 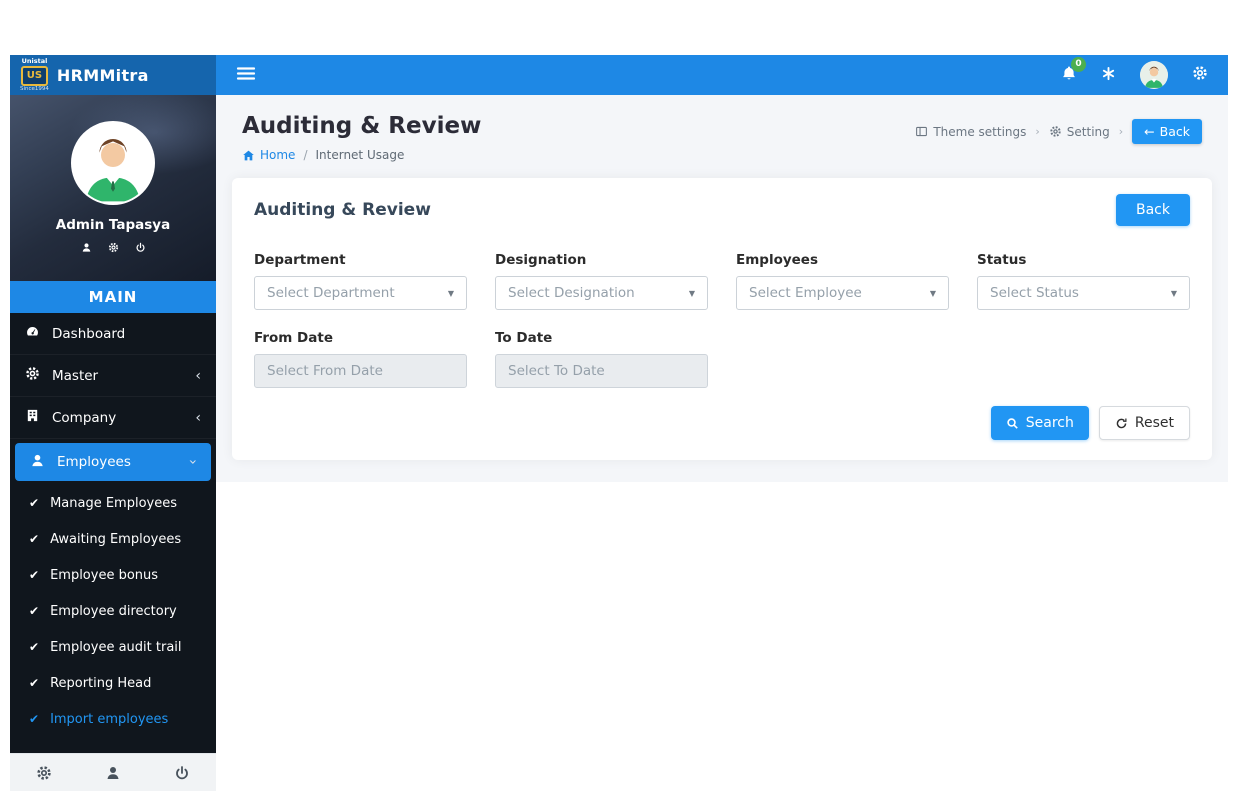 I want to click on profile-user-icon, so click(x=86, y=247).